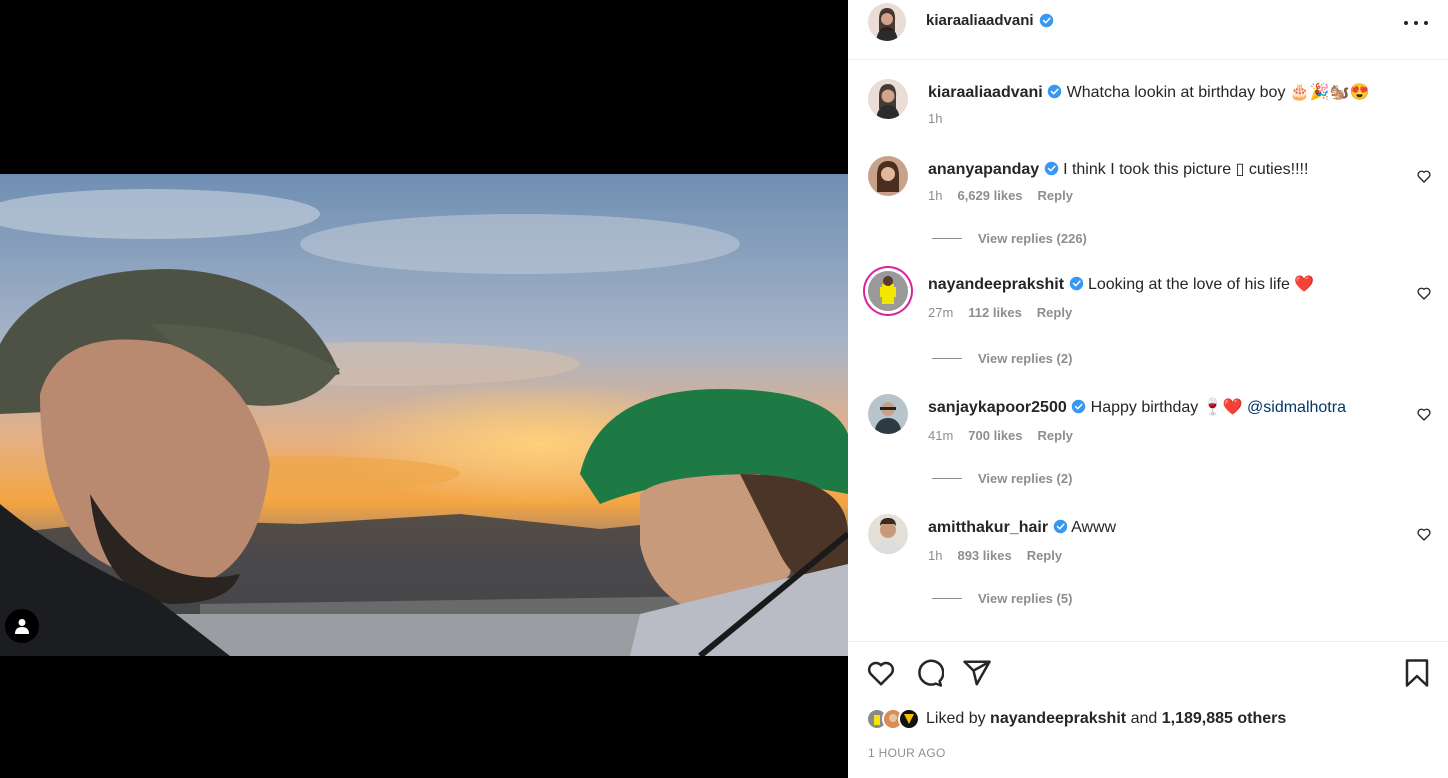  What do you see at coordinates (984, 555) in the screenshot?
I see `comment-likes: 893 likes` at bounding box center [984, 555].